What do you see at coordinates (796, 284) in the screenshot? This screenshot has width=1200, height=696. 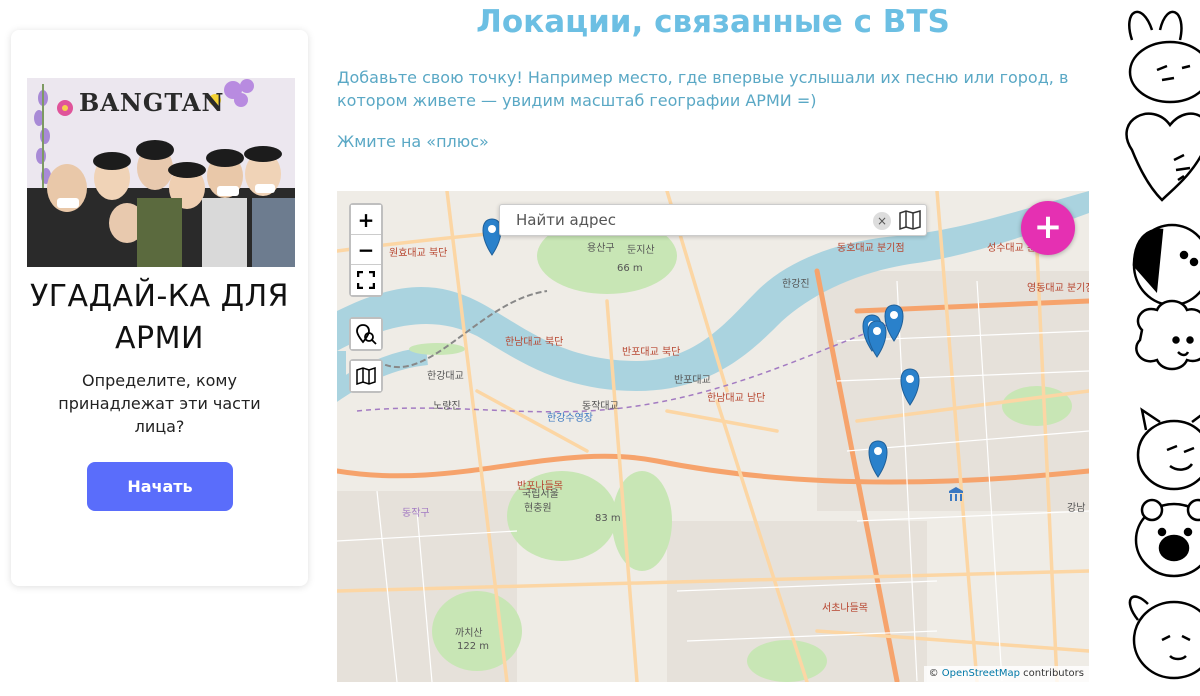 I see `map-label: 한강진` at bounding box center [796, 284].